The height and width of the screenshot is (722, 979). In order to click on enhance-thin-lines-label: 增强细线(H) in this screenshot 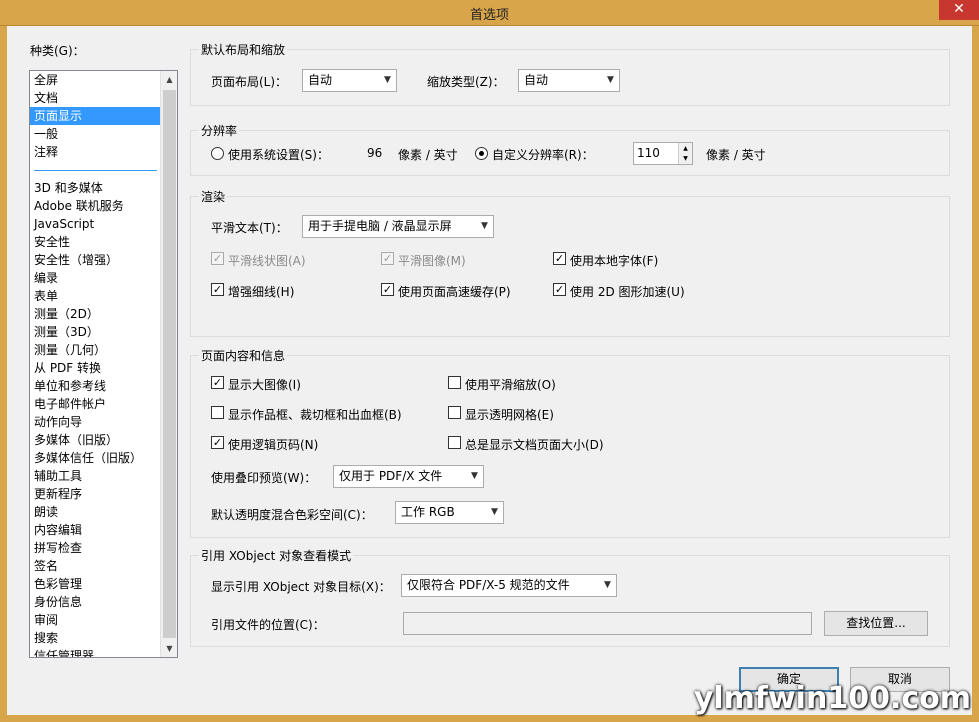, I will do `click(261, 291)`.